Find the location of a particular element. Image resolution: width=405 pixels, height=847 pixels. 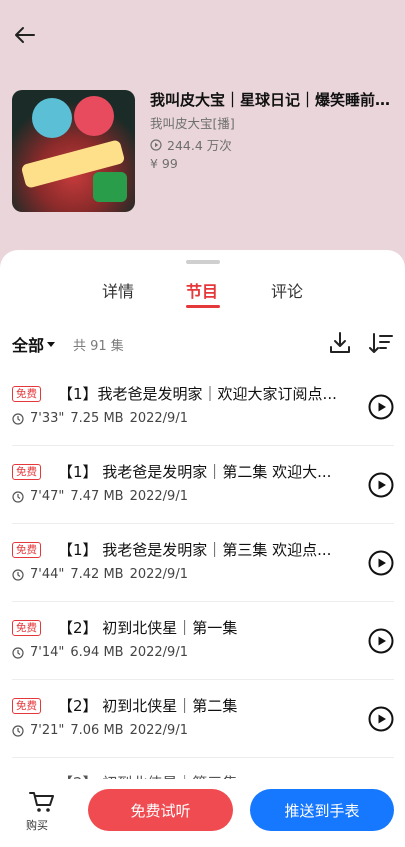

episode-meta: 7'47" 7.47 MB 2022/9/1 is located at coordinates (100, 496).